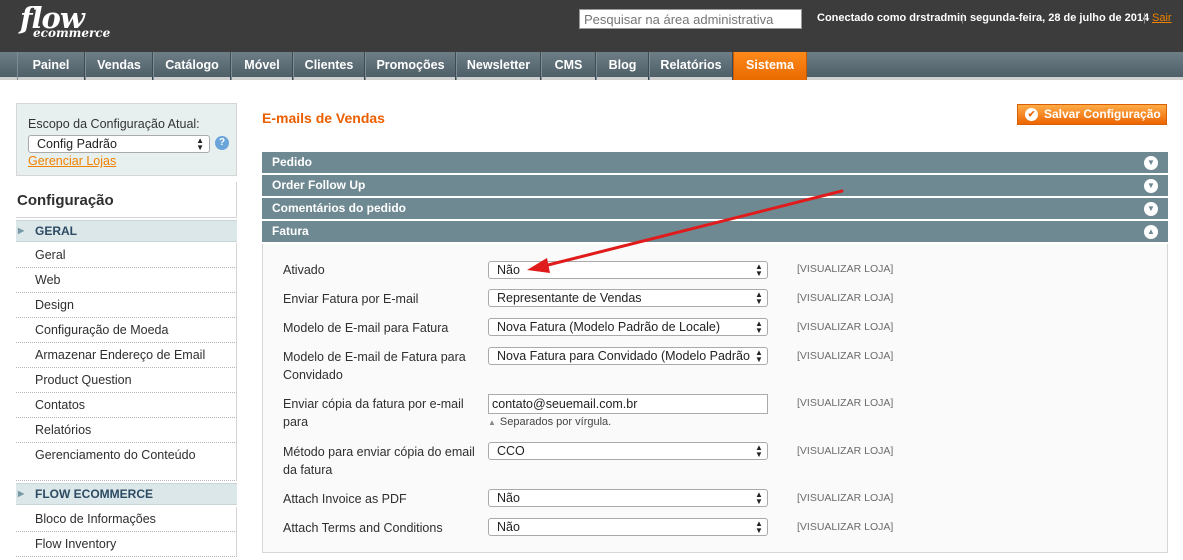  I want to click on check-icon: ✔, so click(1031, 114).